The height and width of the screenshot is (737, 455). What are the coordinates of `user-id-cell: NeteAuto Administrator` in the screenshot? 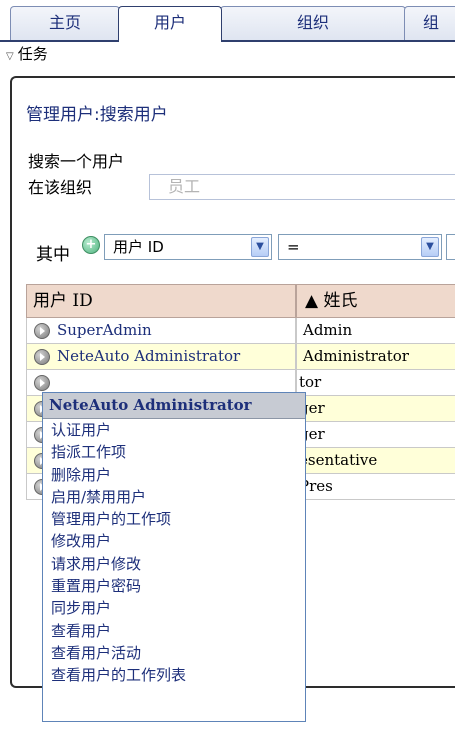 It's located at (161, 357).